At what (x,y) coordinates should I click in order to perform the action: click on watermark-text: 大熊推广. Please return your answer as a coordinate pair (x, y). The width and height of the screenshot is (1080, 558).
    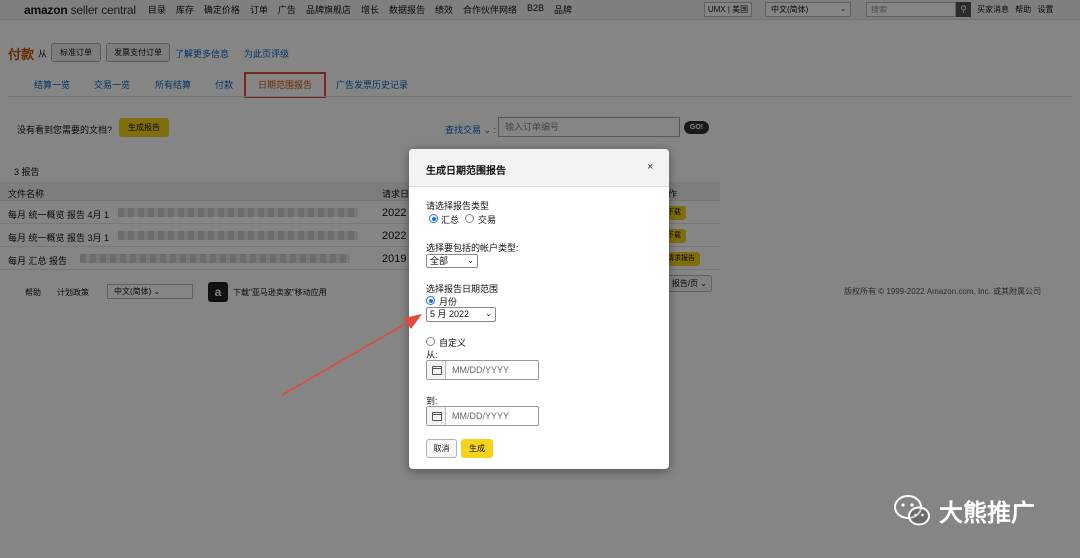
    Looking at the image, I should click on (987, 513).